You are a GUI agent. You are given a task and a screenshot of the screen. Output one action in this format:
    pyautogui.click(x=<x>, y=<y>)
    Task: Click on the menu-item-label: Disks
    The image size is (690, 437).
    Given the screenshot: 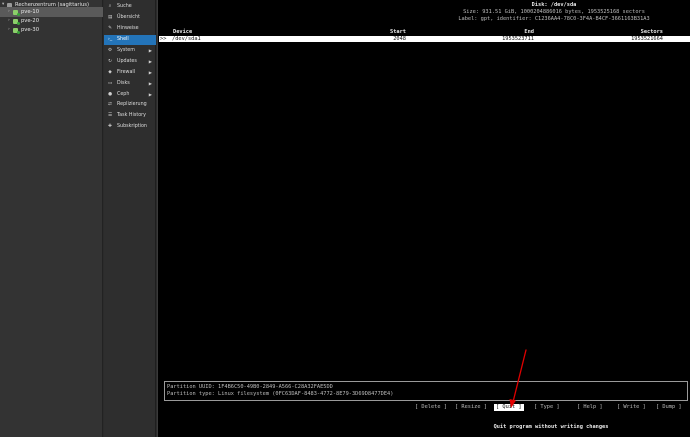 What is the action you would take?
    pyautogui.click(x=123, y=83)
    